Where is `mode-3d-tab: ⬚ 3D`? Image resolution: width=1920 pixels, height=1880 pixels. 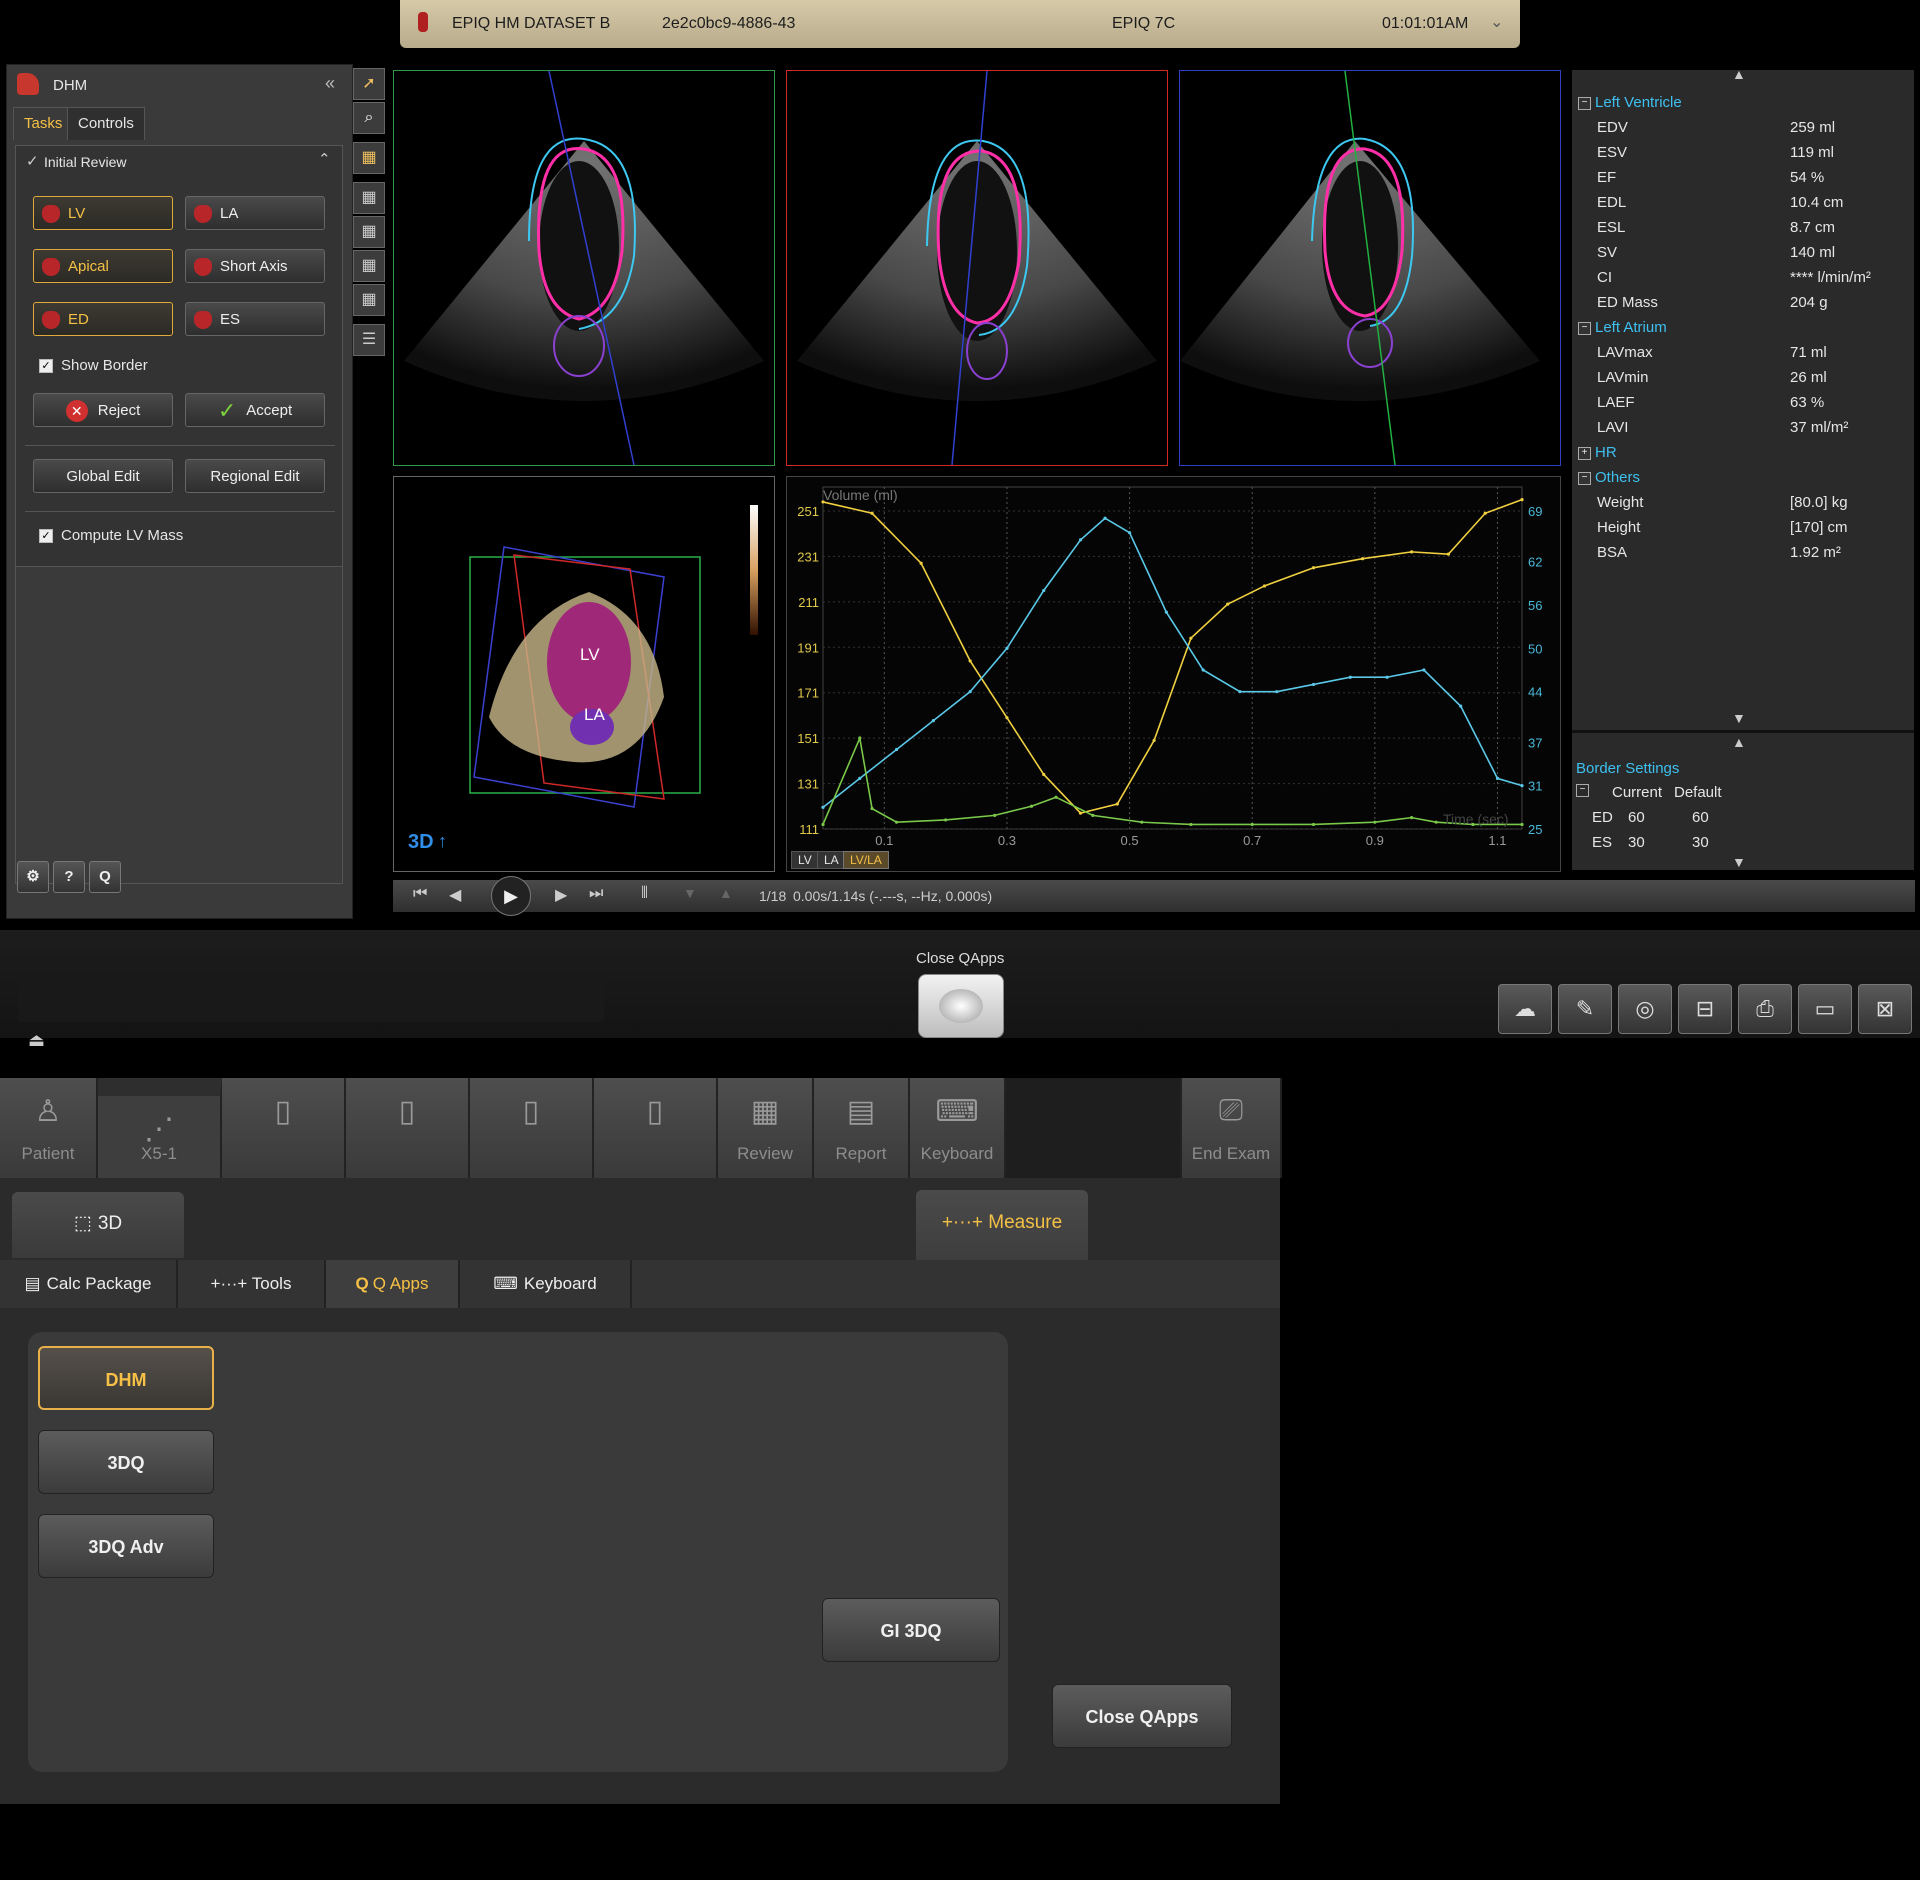 mode-3d-tab: ⬚ 3D is located at coordinates (98, 1225).